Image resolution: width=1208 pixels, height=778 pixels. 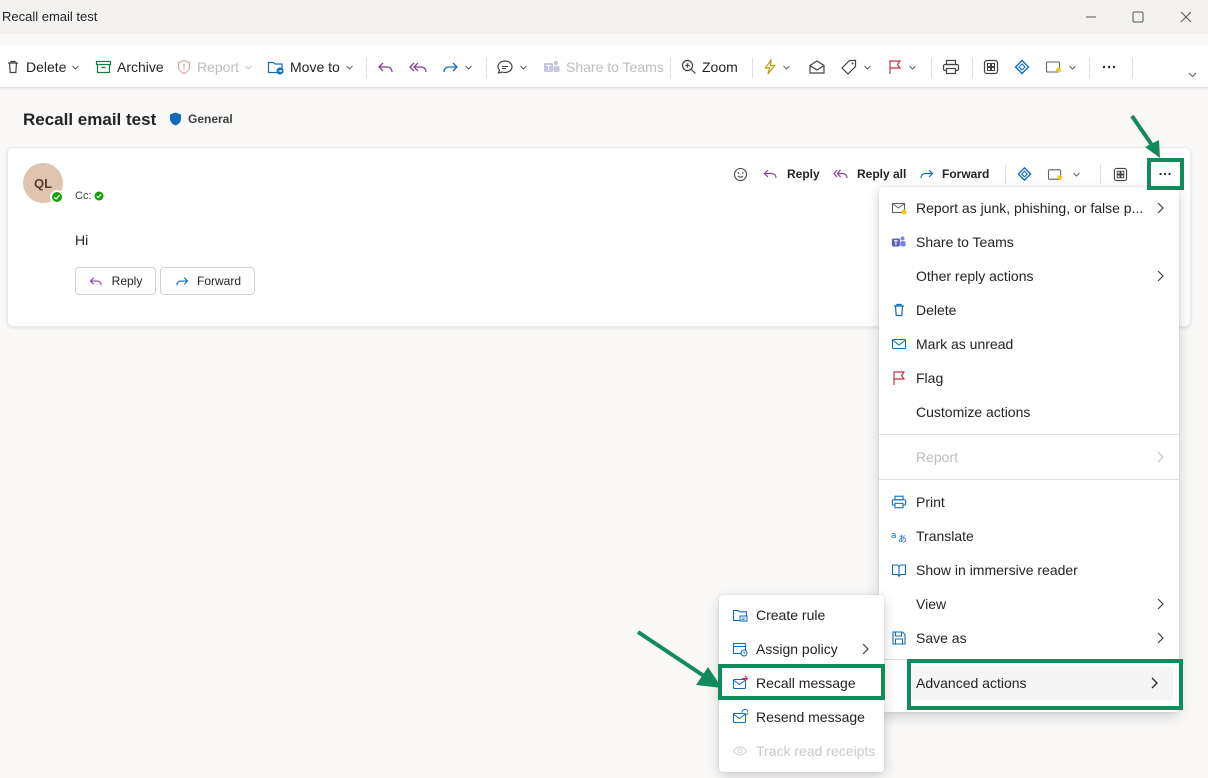 I want to click on delete-button: Delete, so click(x=42, y=67).